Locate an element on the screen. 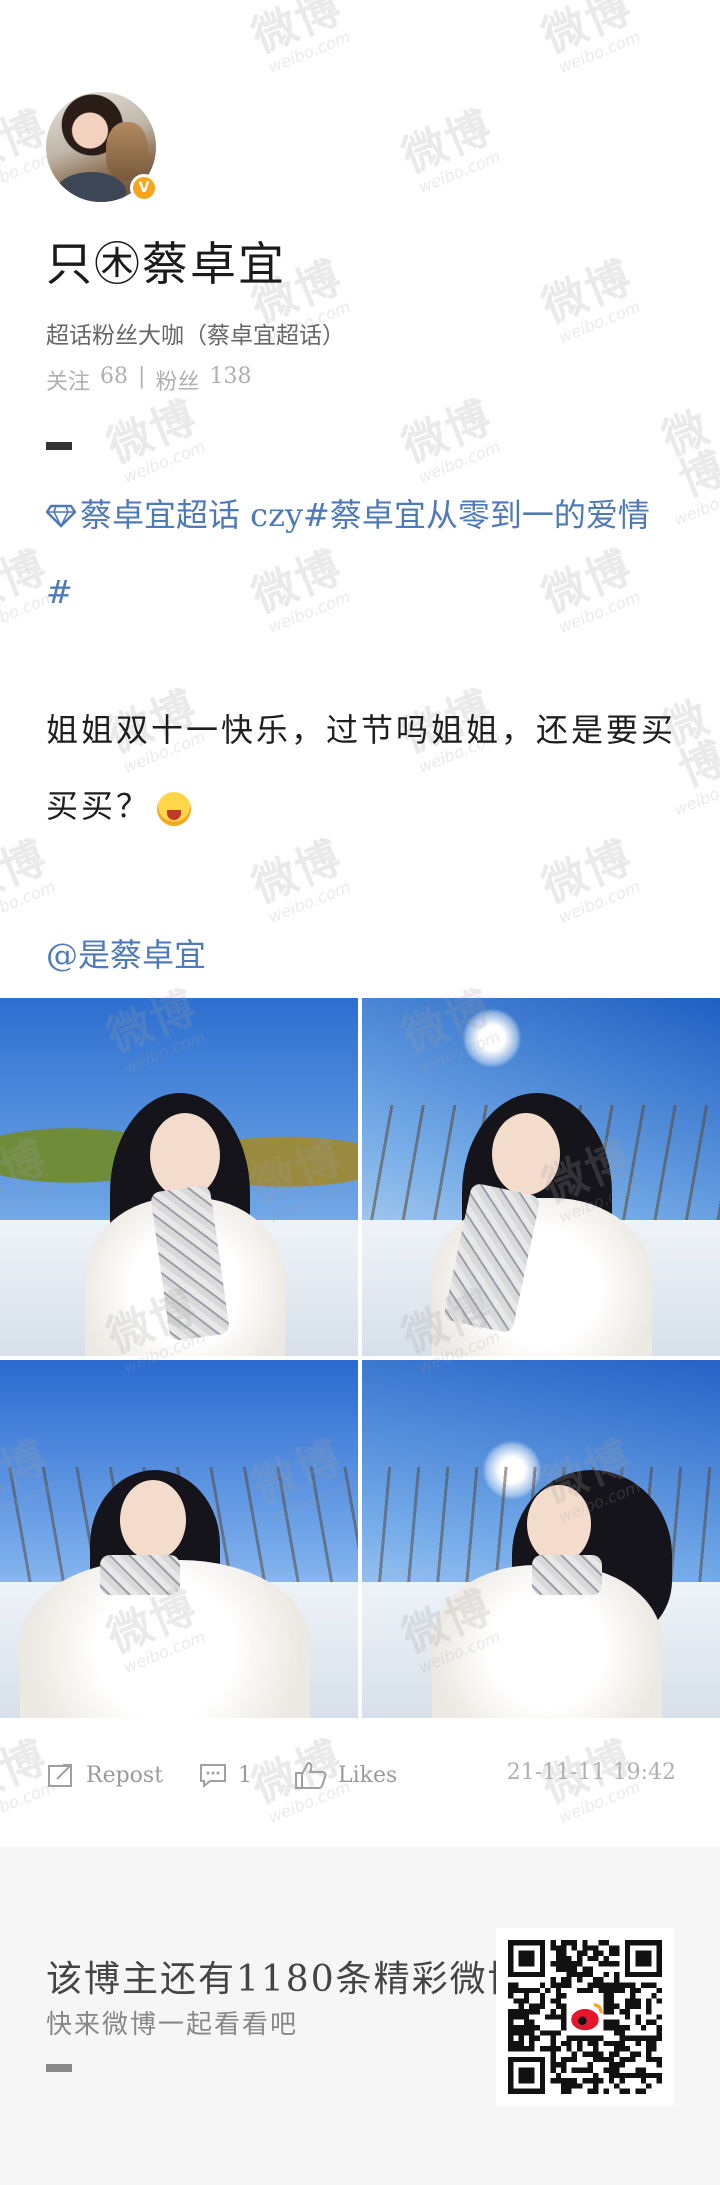 This screenshot has width=720, height=2185. comment-icon is located at coordinates (213, 1776).